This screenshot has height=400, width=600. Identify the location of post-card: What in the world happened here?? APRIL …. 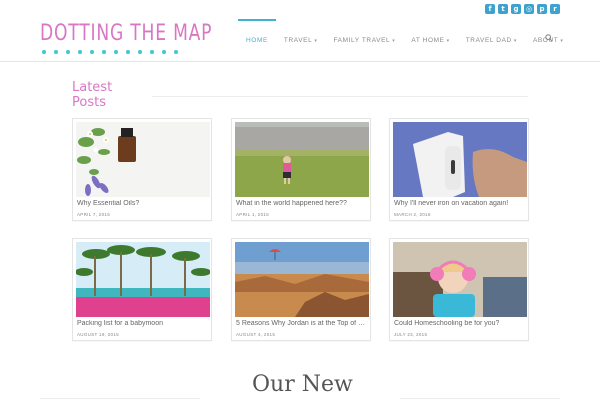
(301, 169).